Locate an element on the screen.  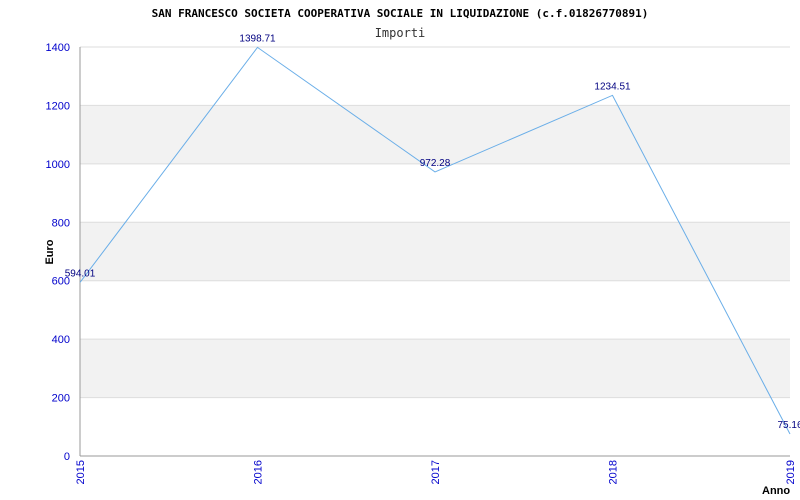
data-label: 1398.71 is located at coordinates (257, 38).